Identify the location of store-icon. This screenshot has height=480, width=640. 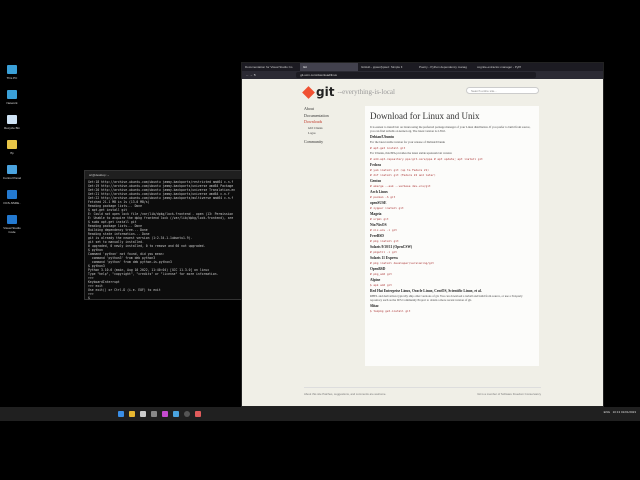
(143, 414).